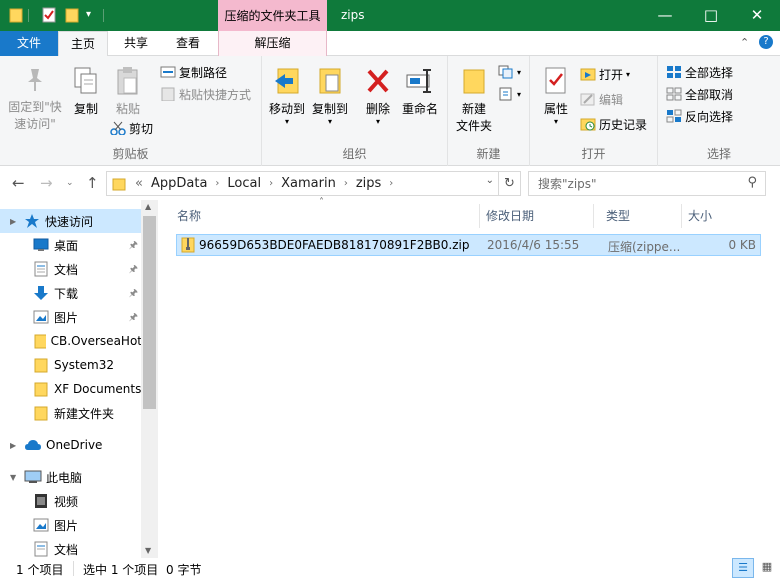 This screenshot has width=780, height=581. I want to click on nav-item-folder: 新建文件夹, so click(71, 413).